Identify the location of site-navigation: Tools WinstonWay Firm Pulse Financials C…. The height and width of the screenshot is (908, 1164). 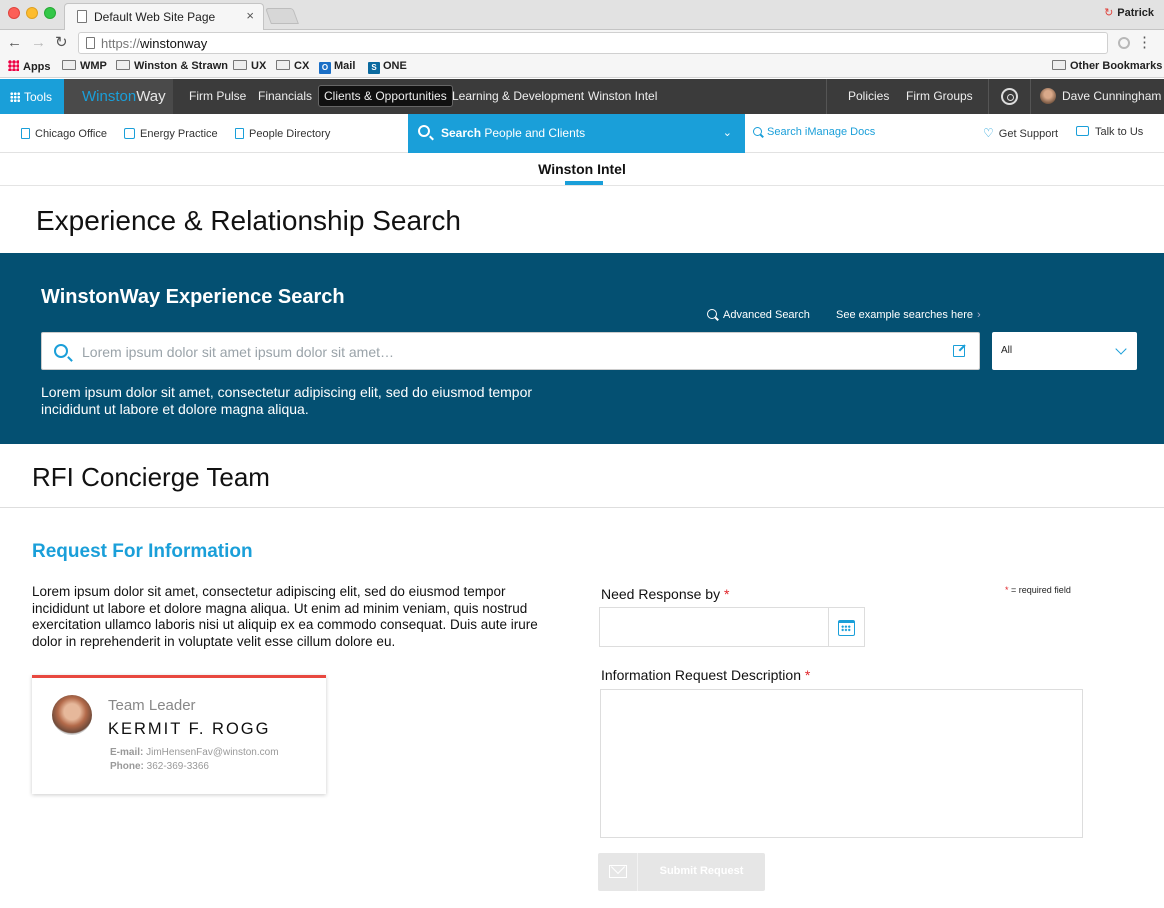
(582, 96).